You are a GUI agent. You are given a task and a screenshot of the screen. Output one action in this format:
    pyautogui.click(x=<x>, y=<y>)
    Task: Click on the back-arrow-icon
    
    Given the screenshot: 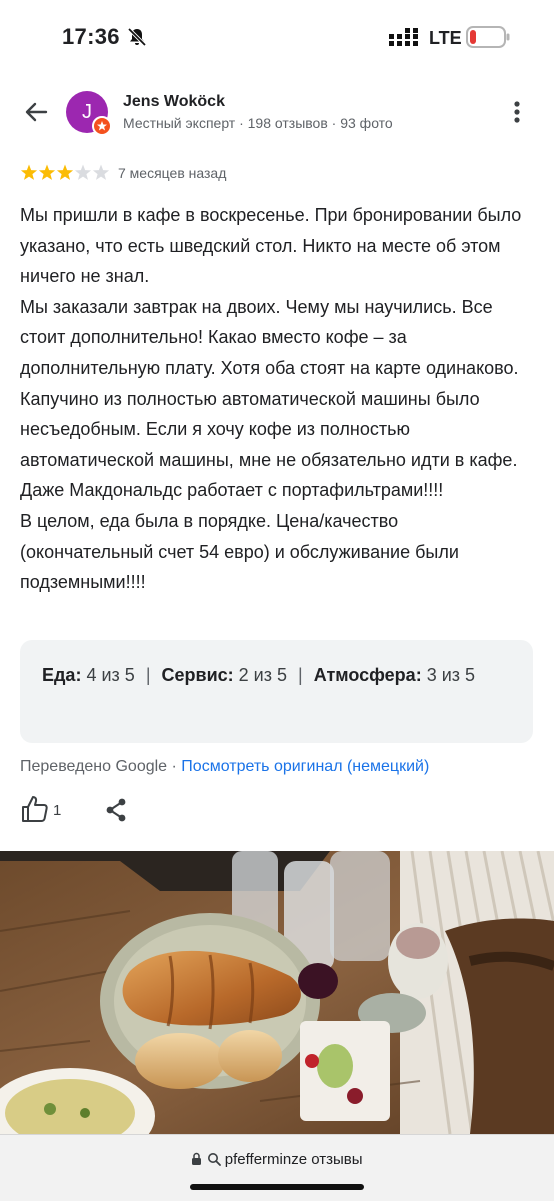 What is the action you would take?
    pyautogui.click(x=36, y=112)
    